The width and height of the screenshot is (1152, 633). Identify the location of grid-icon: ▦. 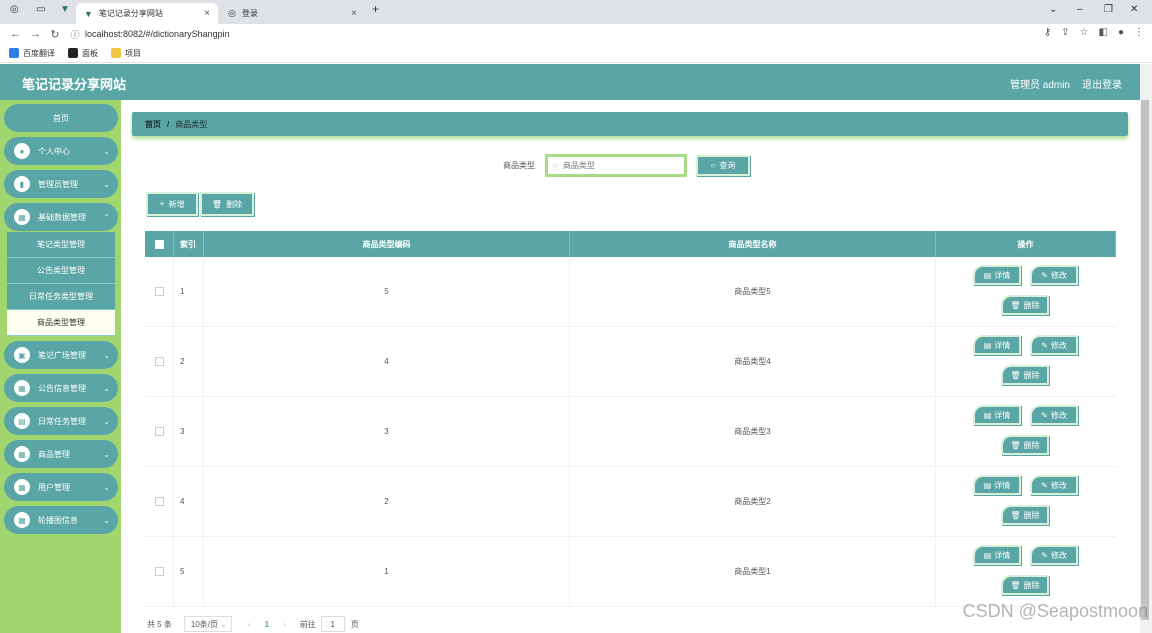
(22, 388).